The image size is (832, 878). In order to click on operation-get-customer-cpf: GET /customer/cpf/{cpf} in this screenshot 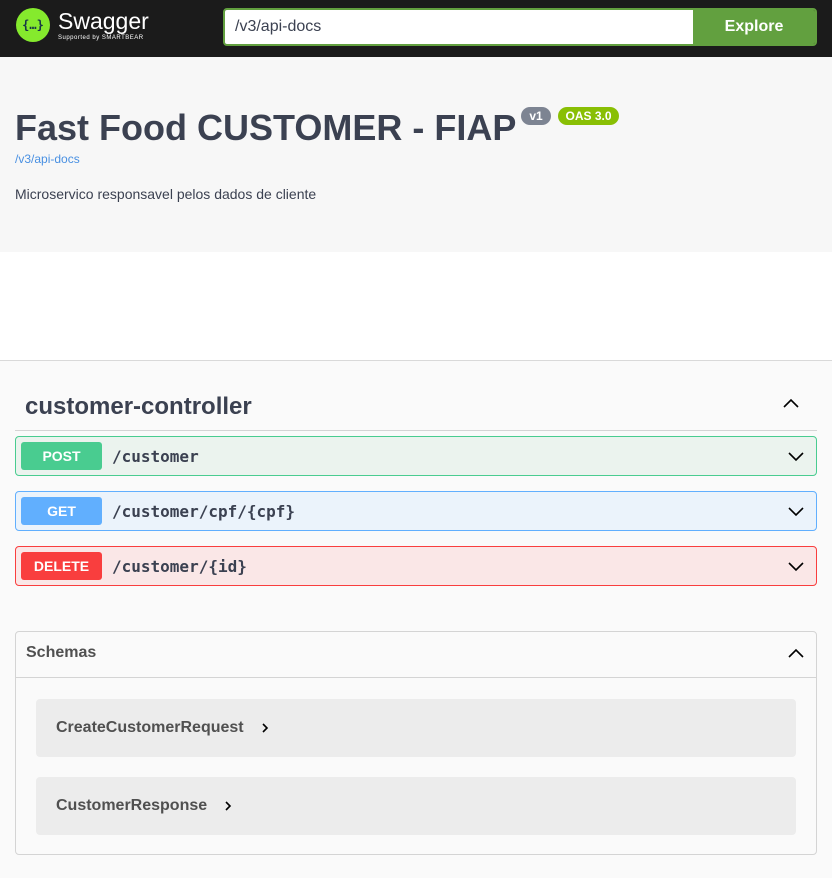, I will do `click(416, 511)`.